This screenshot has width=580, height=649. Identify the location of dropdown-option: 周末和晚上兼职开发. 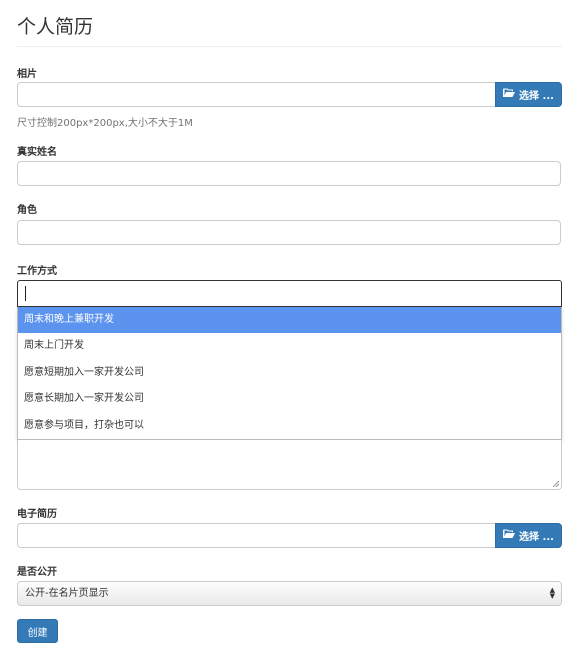
(289, 320).